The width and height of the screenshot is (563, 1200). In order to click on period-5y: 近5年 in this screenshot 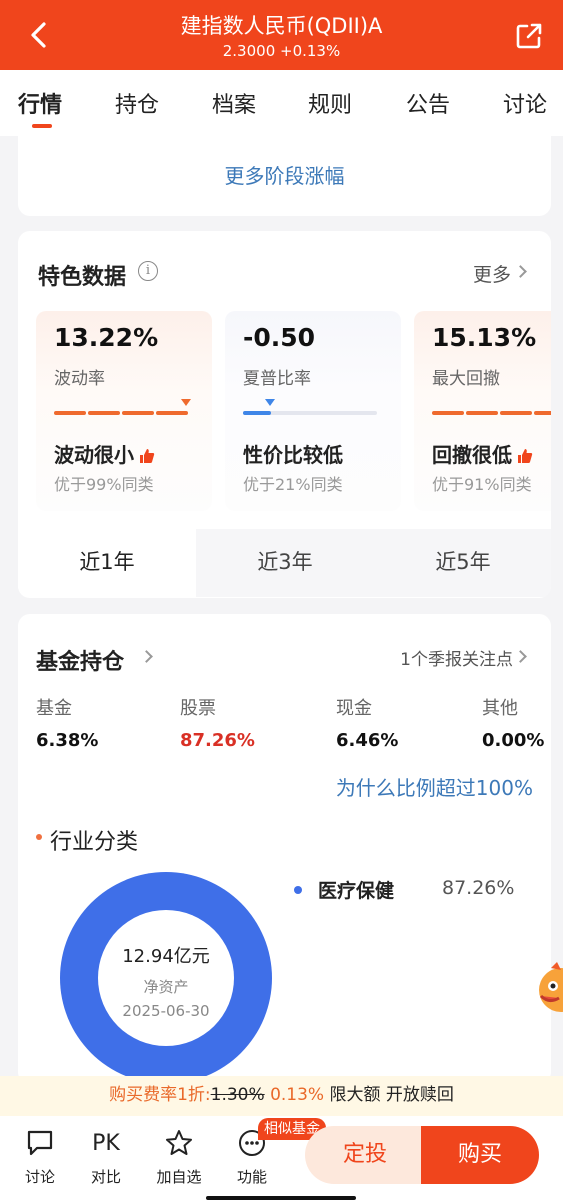, I will do `click(462, 563)`.